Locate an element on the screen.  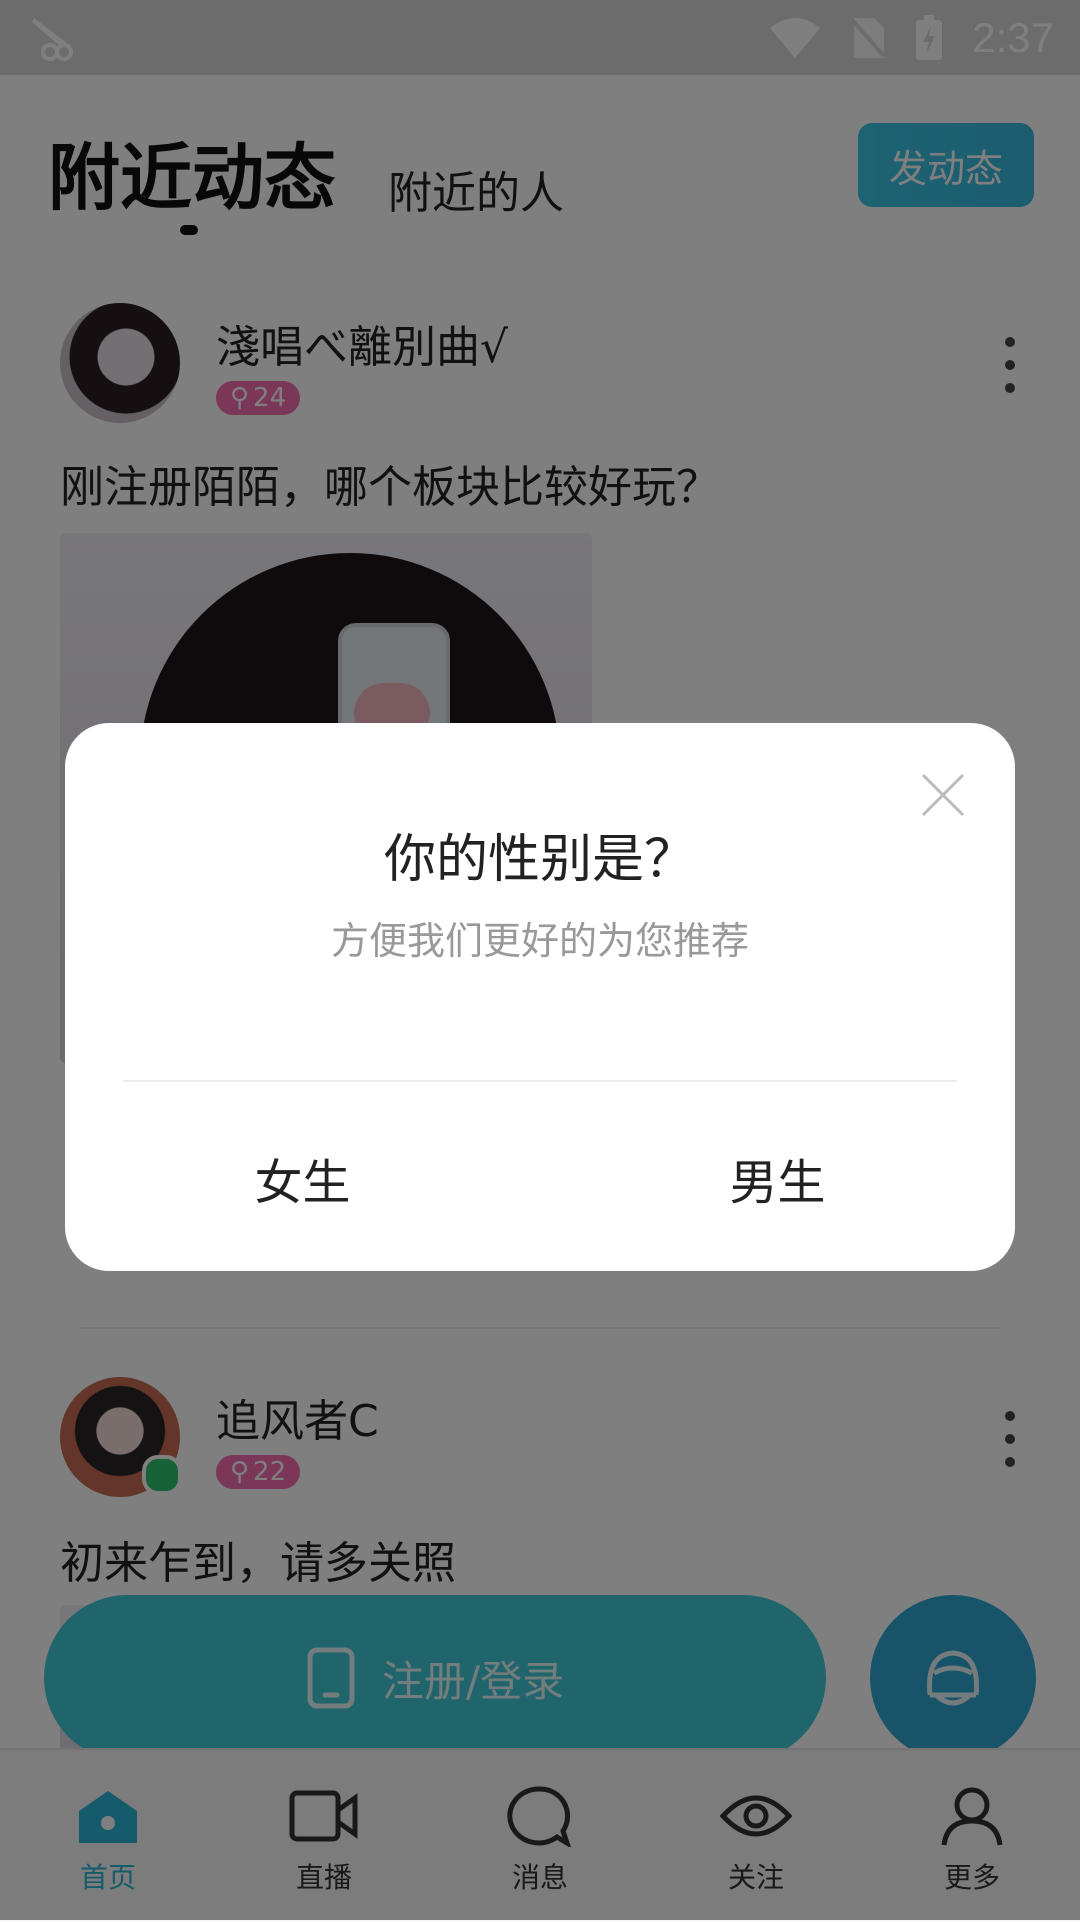
dialog-title: 你的性别是？ is located at coordinates (539, 860).